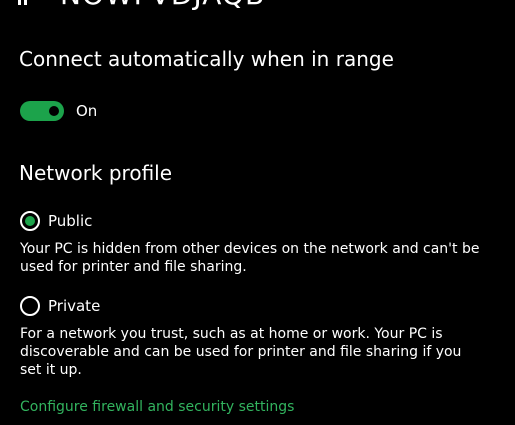  What do you see at coordinates (74, 306) in the screenshot?
I see `radio-private-label: Private` at bounding box center [74, 306].